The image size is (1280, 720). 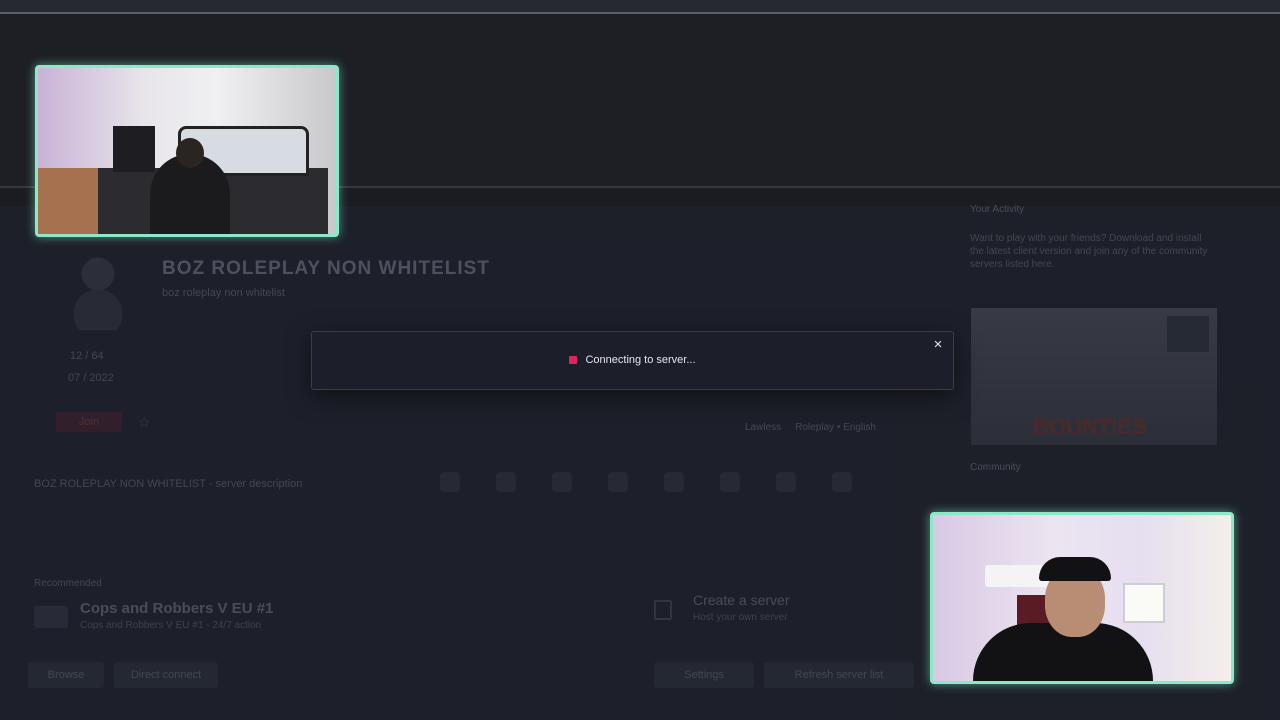 I want to click on webcam-overlay-room, so click(x=187, y=151).